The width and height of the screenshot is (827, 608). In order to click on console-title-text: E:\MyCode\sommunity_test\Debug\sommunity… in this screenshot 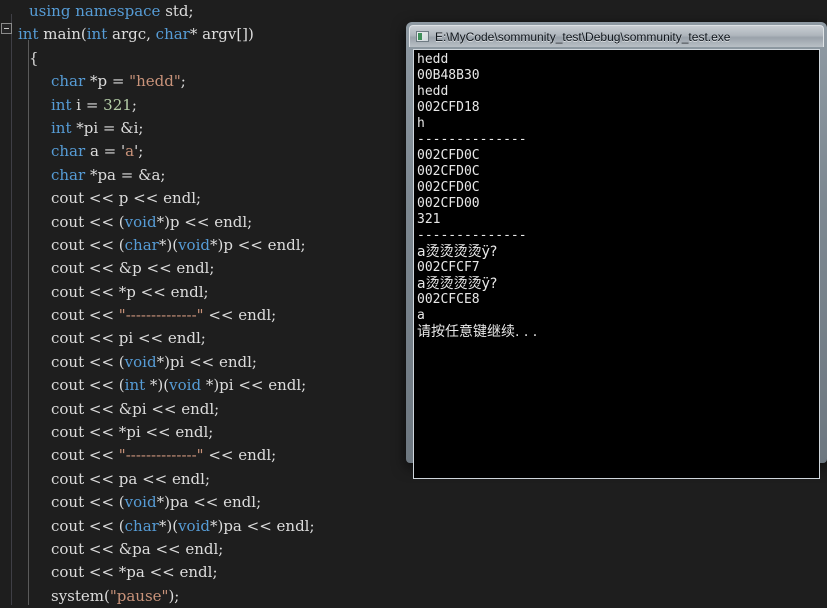, I will do `click(583, 36)`.